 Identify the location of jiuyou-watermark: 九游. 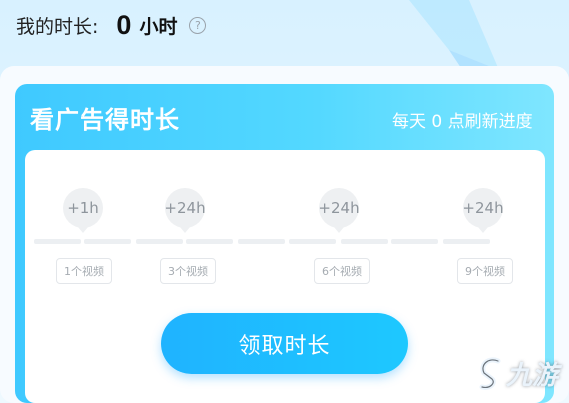
(518, 373).